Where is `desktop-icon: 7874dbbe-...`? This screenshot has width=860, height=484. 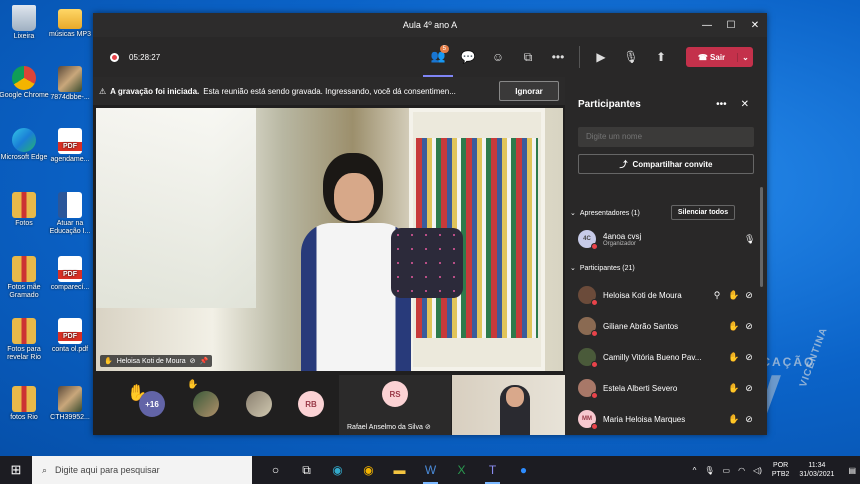 desktop-icon: 7874dbbe-... is located at coordinates (70, 84).